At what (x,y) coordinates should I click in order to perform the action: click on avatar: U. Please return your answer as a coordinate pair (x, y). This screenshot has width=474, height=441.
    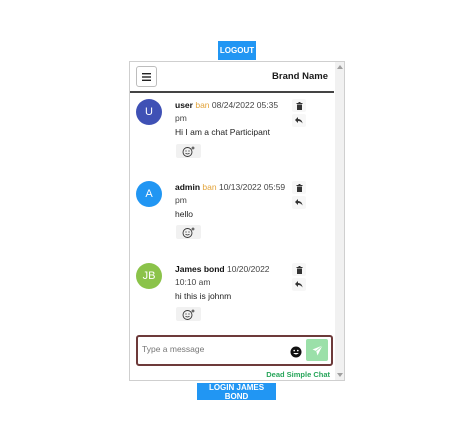
    Looking at the image, I should click on (149, 112).